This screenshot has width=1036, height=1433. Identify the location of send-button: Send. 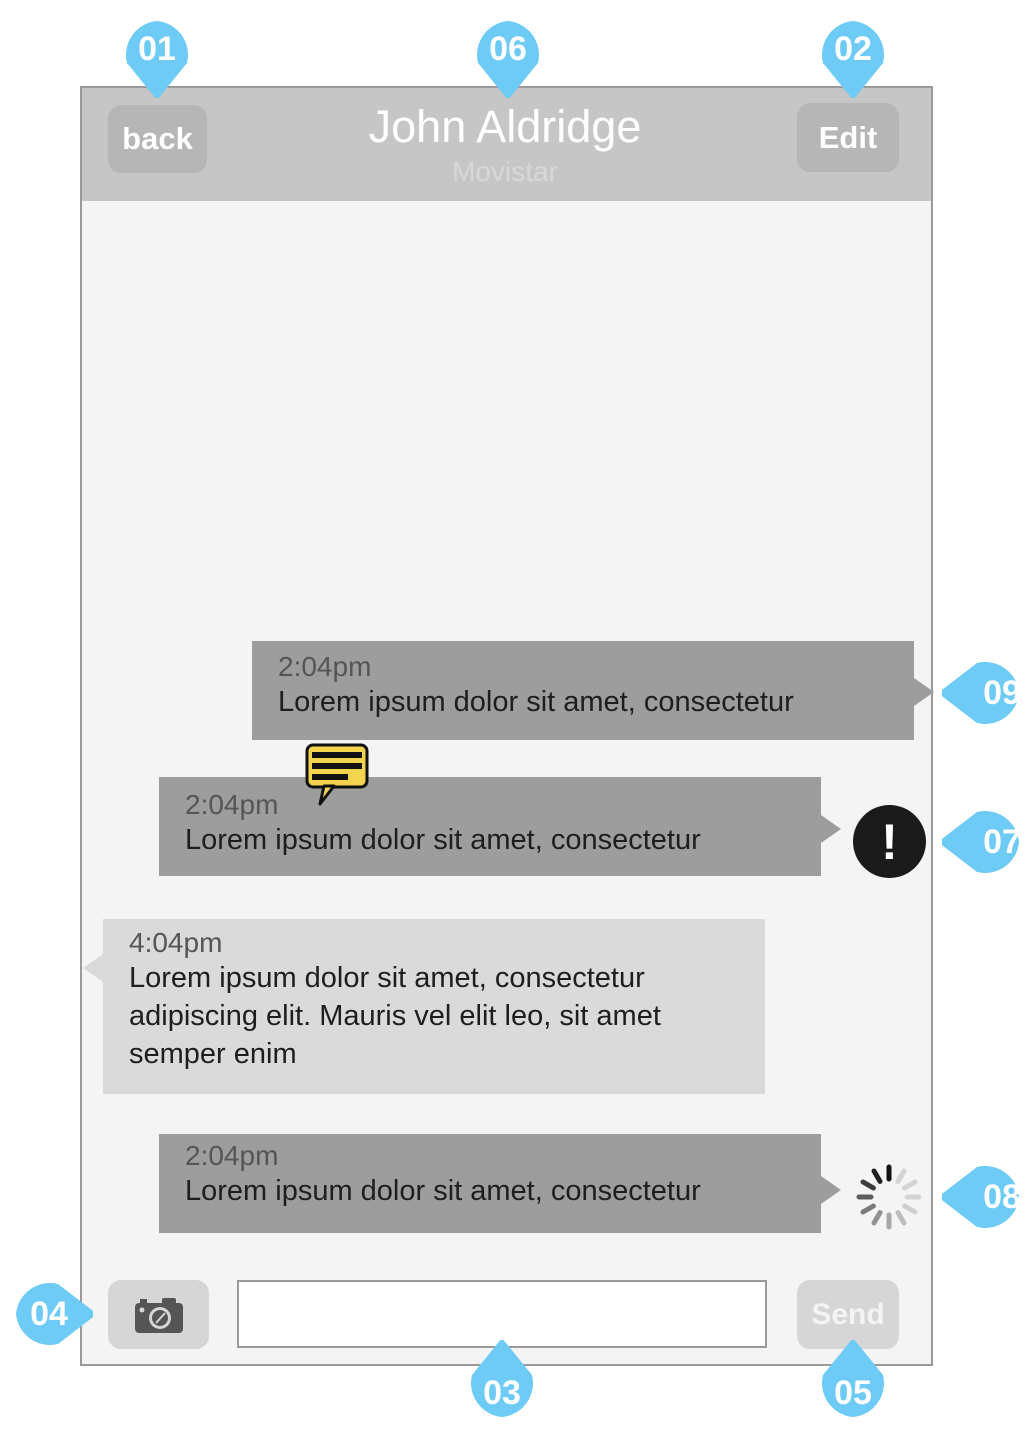
(848, 1314).